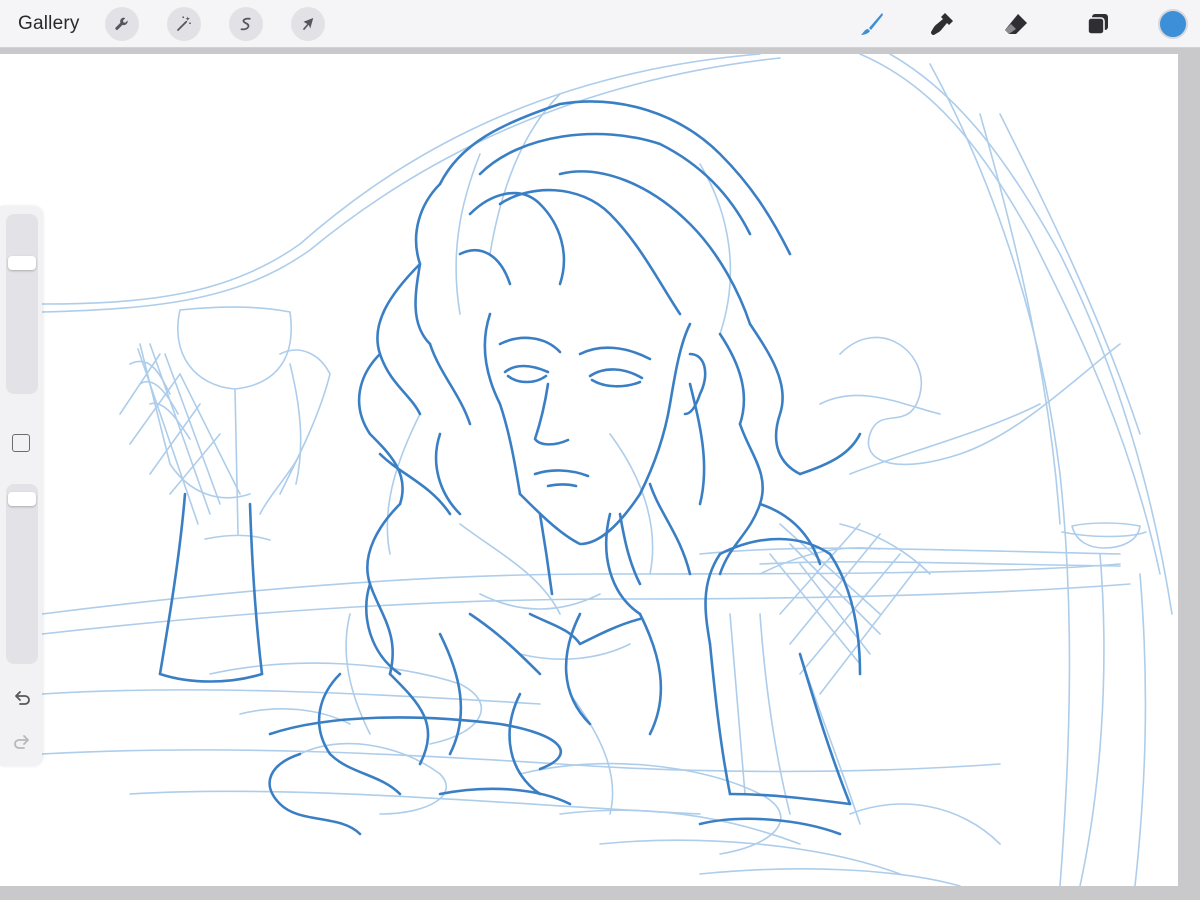 The width and height of the screenshot is (1200, 900). Describe the element at coordinates (22, 262) in the screenshot. I see `brush-size-thumb` at that location.